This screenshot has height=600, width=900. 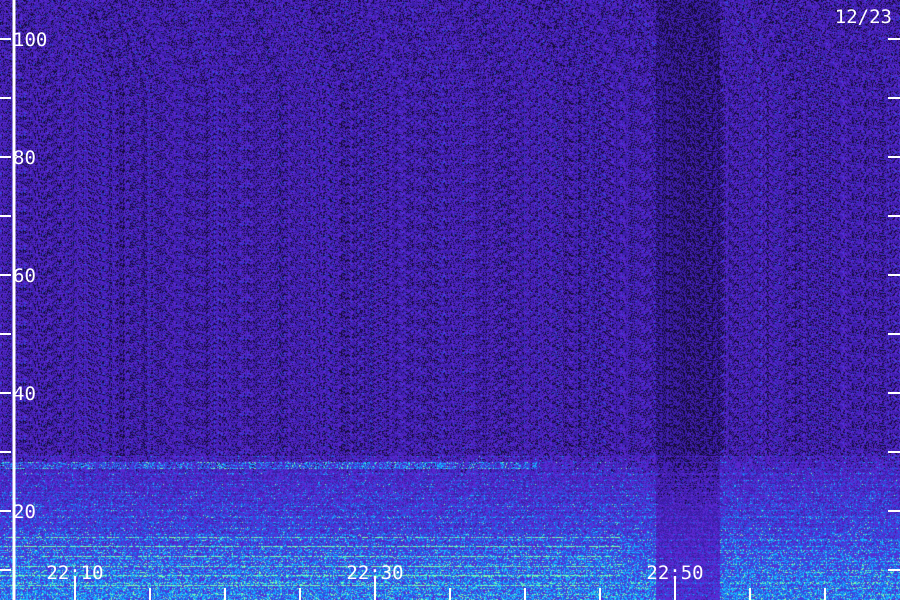 What do you see at coordinates (24, 394) in the screenshot?
I see `y-tick-label: 40` at bounding box center [24, 394].